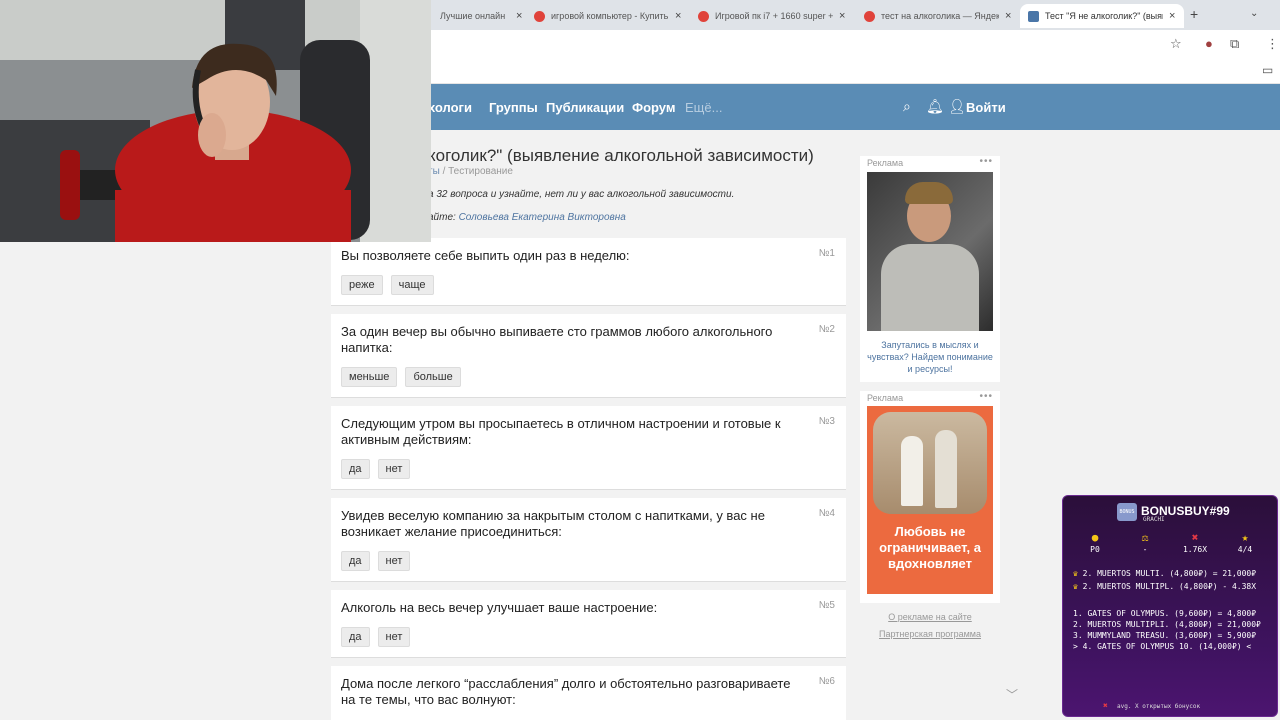 The height and width of the screenshot is (720, 1280). I want to click on figure-man, so click(946, 469).